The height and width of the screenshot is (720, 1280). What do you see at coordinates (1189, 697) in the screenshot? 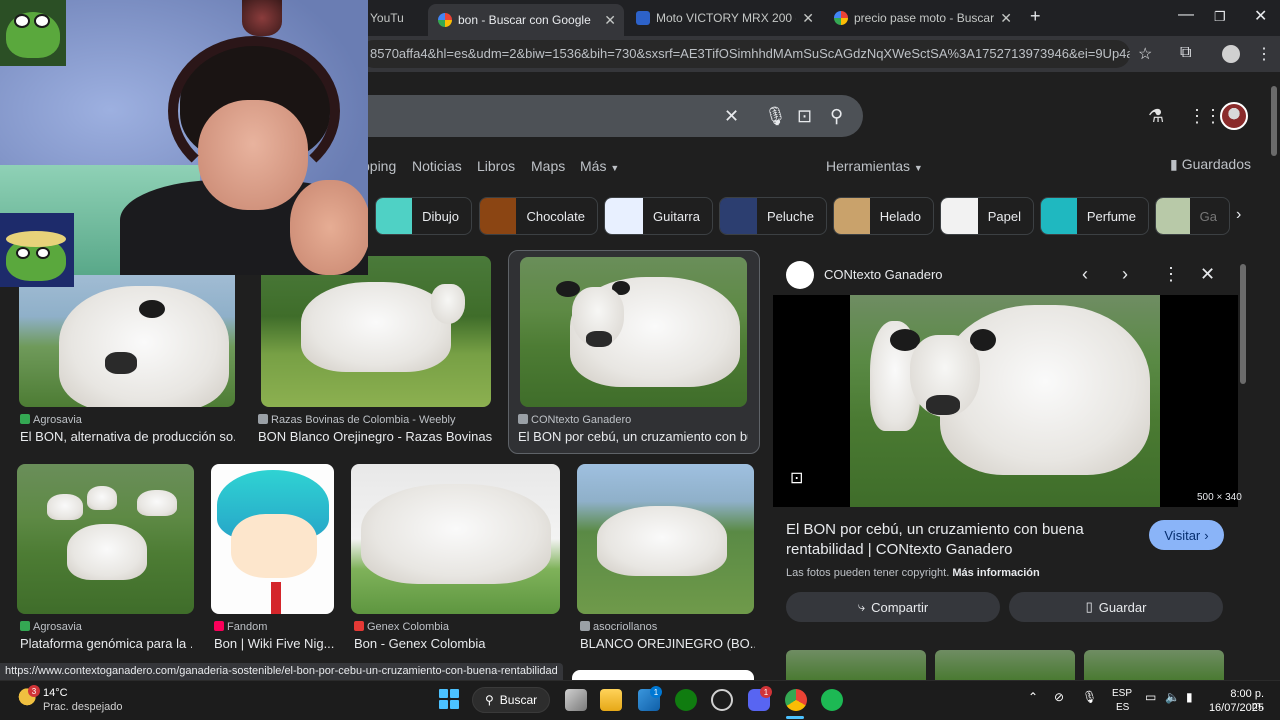
I see `battery-icon: ▮` at bounding box center [1189, 697].